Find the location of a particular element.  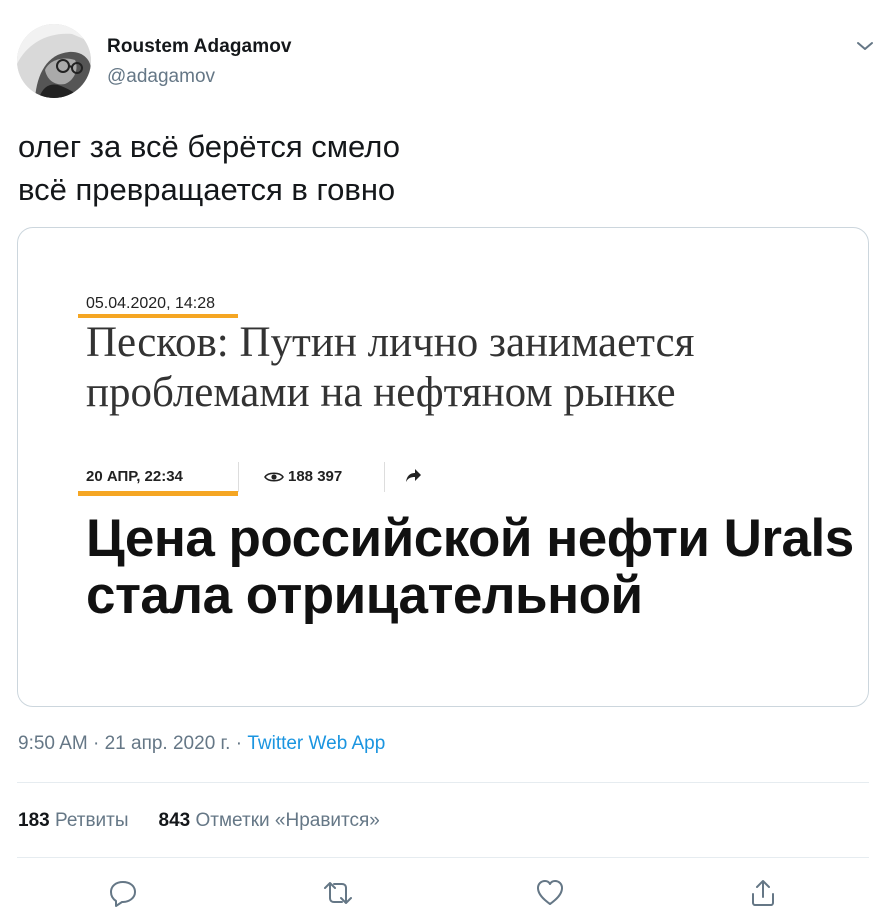

avatar is located at coordinates (54, 61).